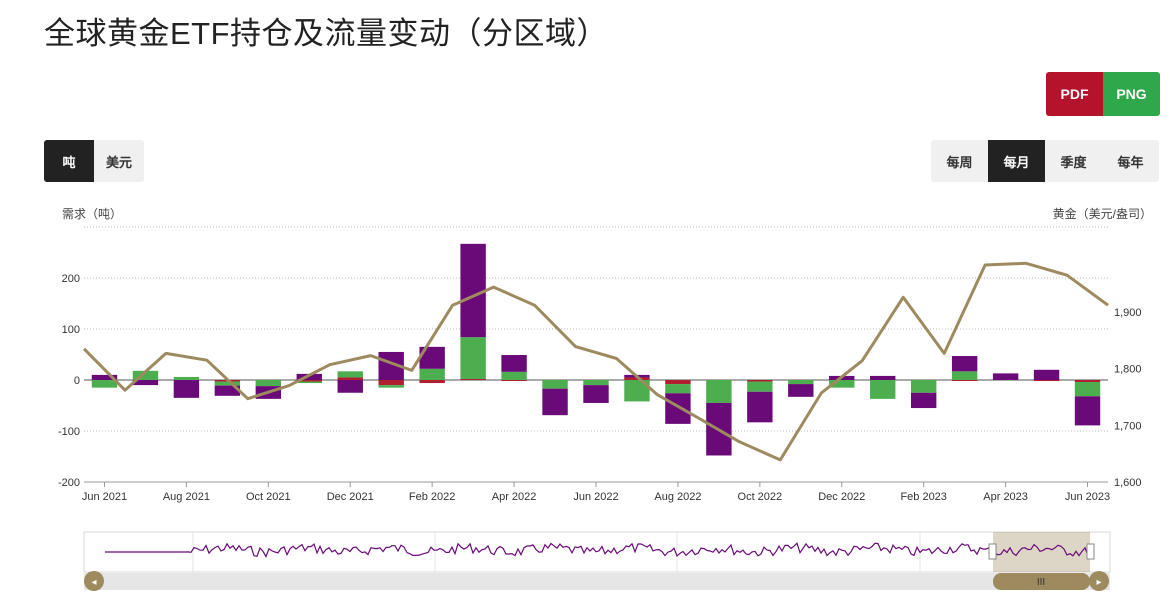 The height and width of the screenshot is (601, 1170). What do you see at coordinates (597, 561) in the screenshot?
I see `range-navigator: III ◂ ▸` at bounding box center [597, 561].